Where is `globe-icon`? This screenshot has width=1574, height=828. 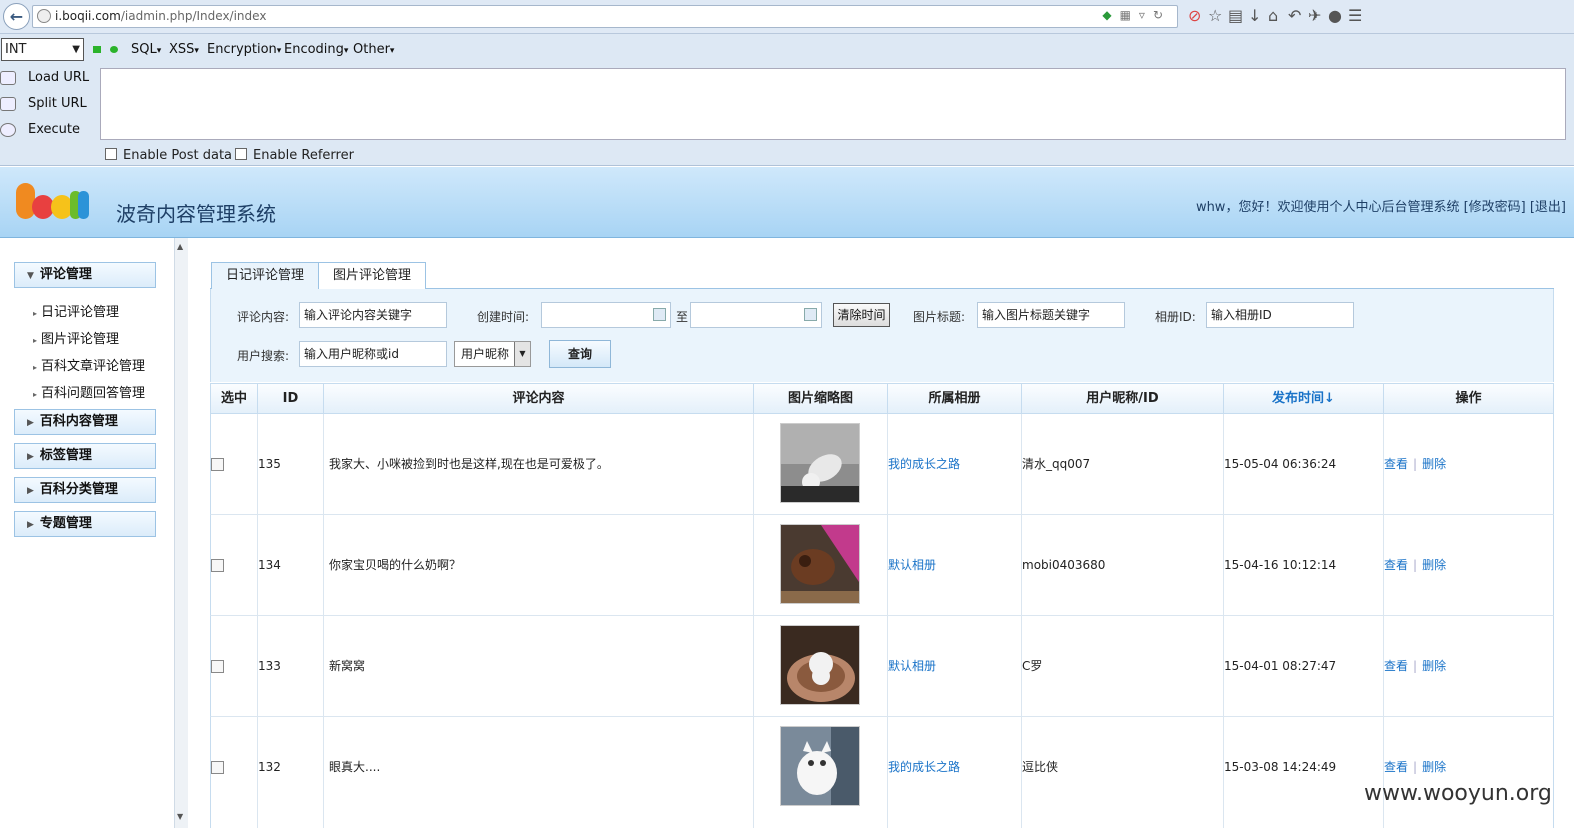
globe-icon is located at coordinates (44, 16).